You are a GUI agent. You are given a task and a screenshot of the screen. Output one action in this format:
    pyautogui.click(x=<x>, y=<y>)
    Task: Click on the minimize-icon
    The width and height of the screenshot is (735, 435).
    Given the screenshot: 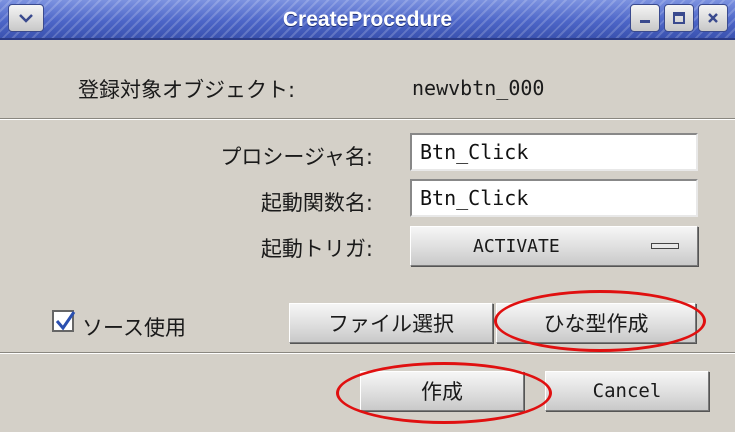 What is the action you would take?
    pyautogui.click(x=645, y=21)
    